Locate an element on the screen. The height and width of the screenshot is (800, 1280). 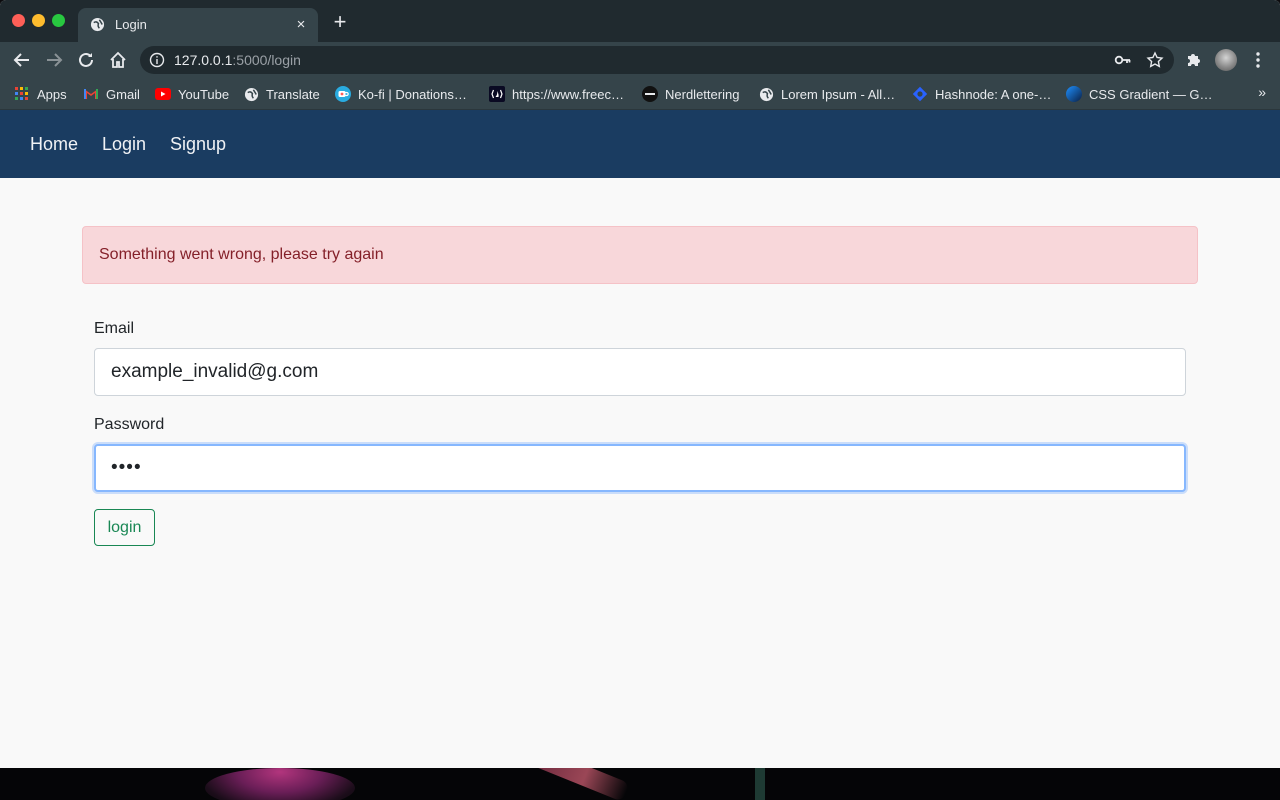
extensions-puzzle-icon is located at coordinates (1194, 60).